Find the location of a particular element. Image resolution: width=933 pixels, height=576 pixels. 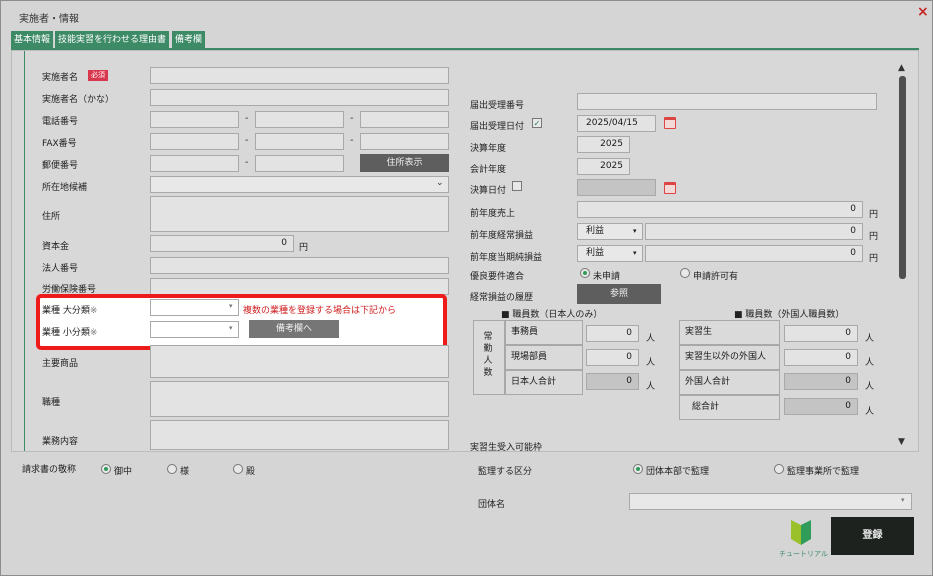

tab-notes: 備考欄 is located at coordinates (189, 40).